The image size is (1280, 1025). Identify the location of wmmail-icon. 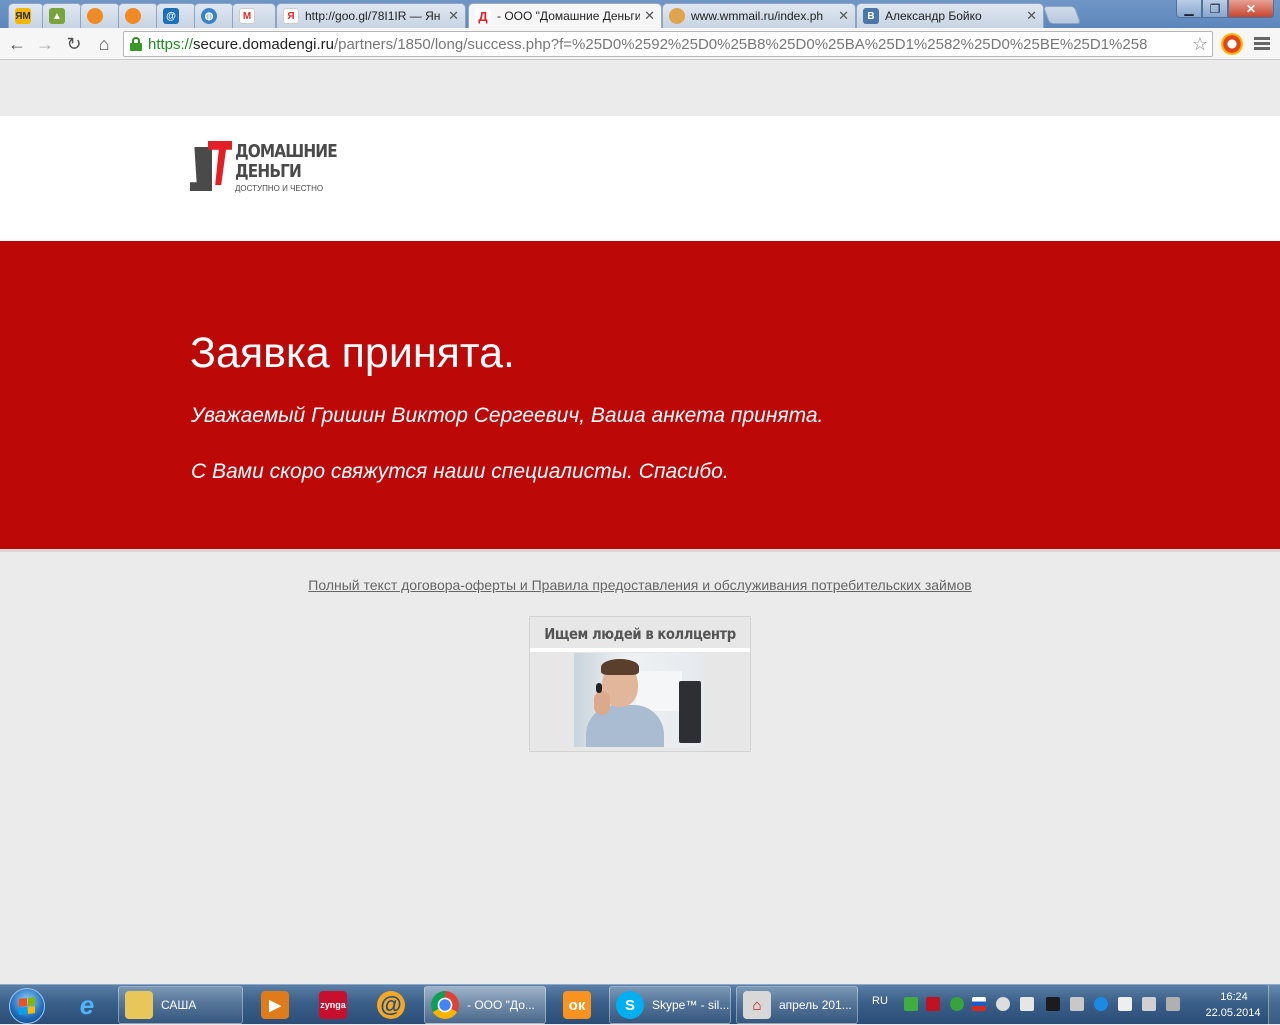
(677, 16).